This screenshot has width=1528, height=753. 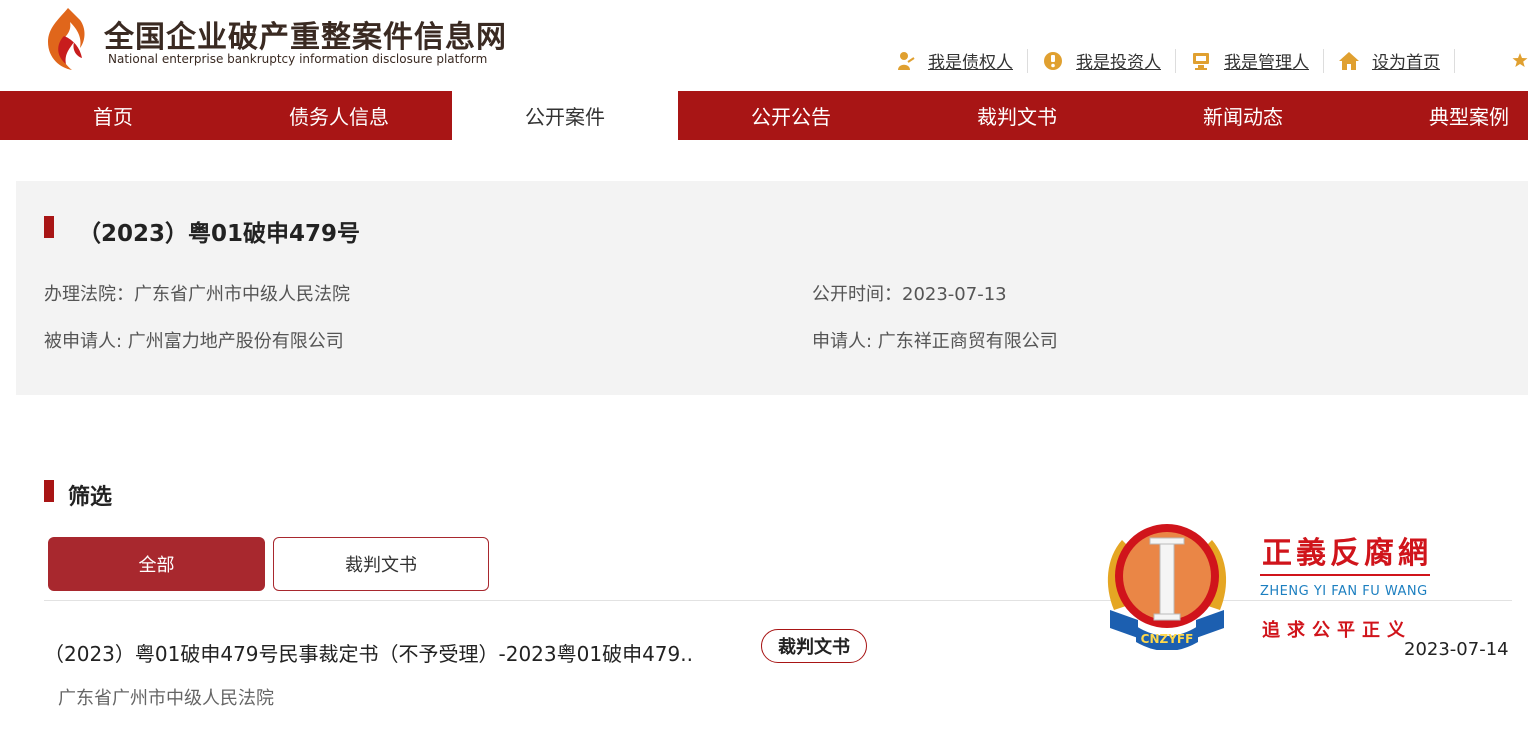 I want to click on link-creditor-label: 我是债权人, so click(x=970, y=63).